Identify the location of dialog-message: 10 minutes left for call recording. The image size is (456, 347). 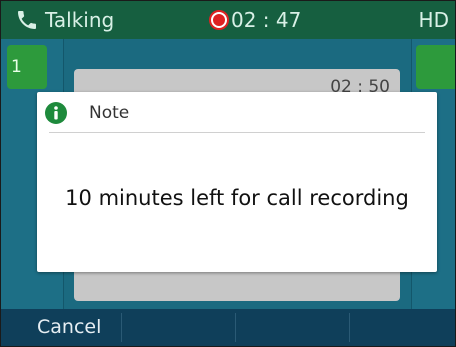
(237, 198).